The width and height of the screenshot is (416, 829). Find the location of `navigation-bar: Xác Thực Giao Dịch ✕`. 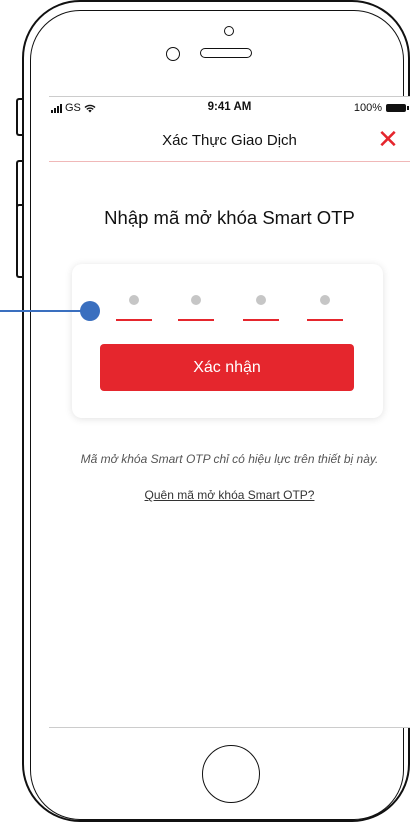

navigation-bar: Xác Thực Giao Dịch ✕ is located at coordinates (229, 140).